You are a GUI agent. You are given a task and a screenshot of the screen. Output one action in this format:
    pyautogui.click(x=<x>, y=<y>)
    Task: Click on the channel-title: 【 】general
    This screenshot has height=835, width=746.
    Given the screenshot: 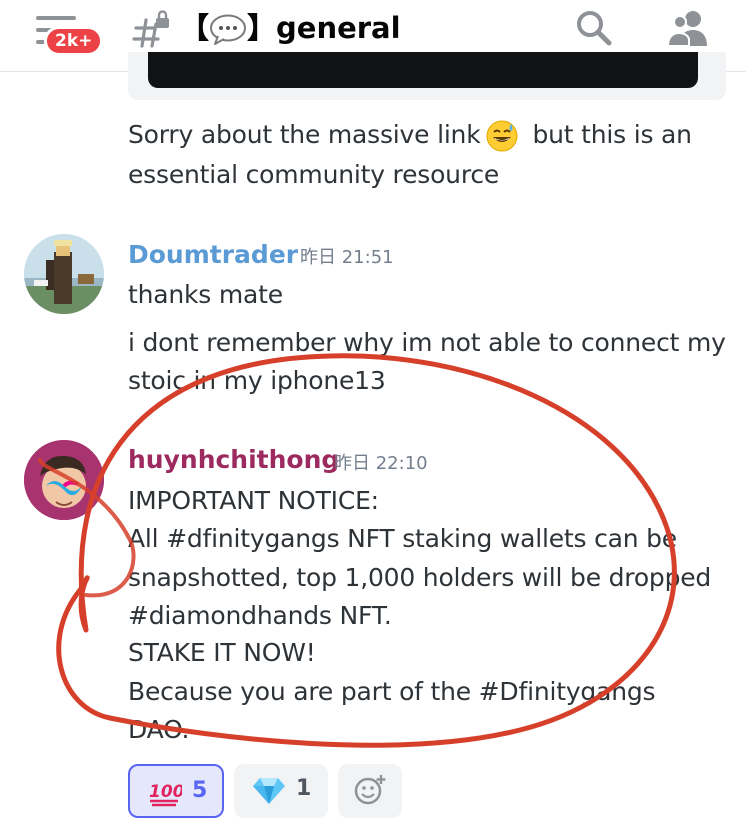 What is the action you would take?
    pyautogui.click(x=290, y=28)
    